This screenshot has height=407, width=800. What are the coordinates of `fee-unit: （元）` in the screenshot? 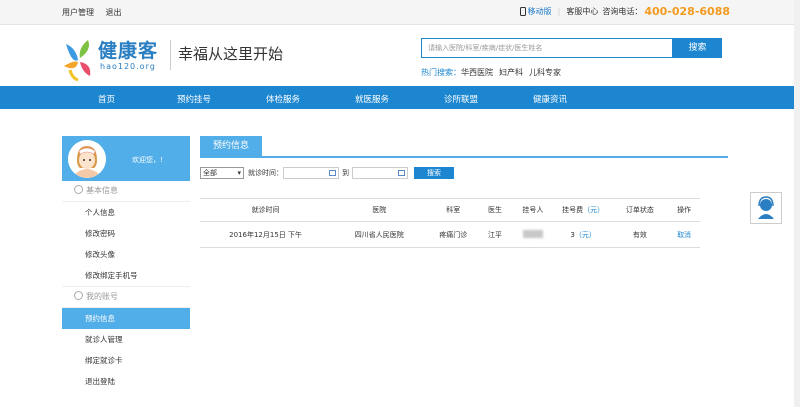 It's located at (585, 234).